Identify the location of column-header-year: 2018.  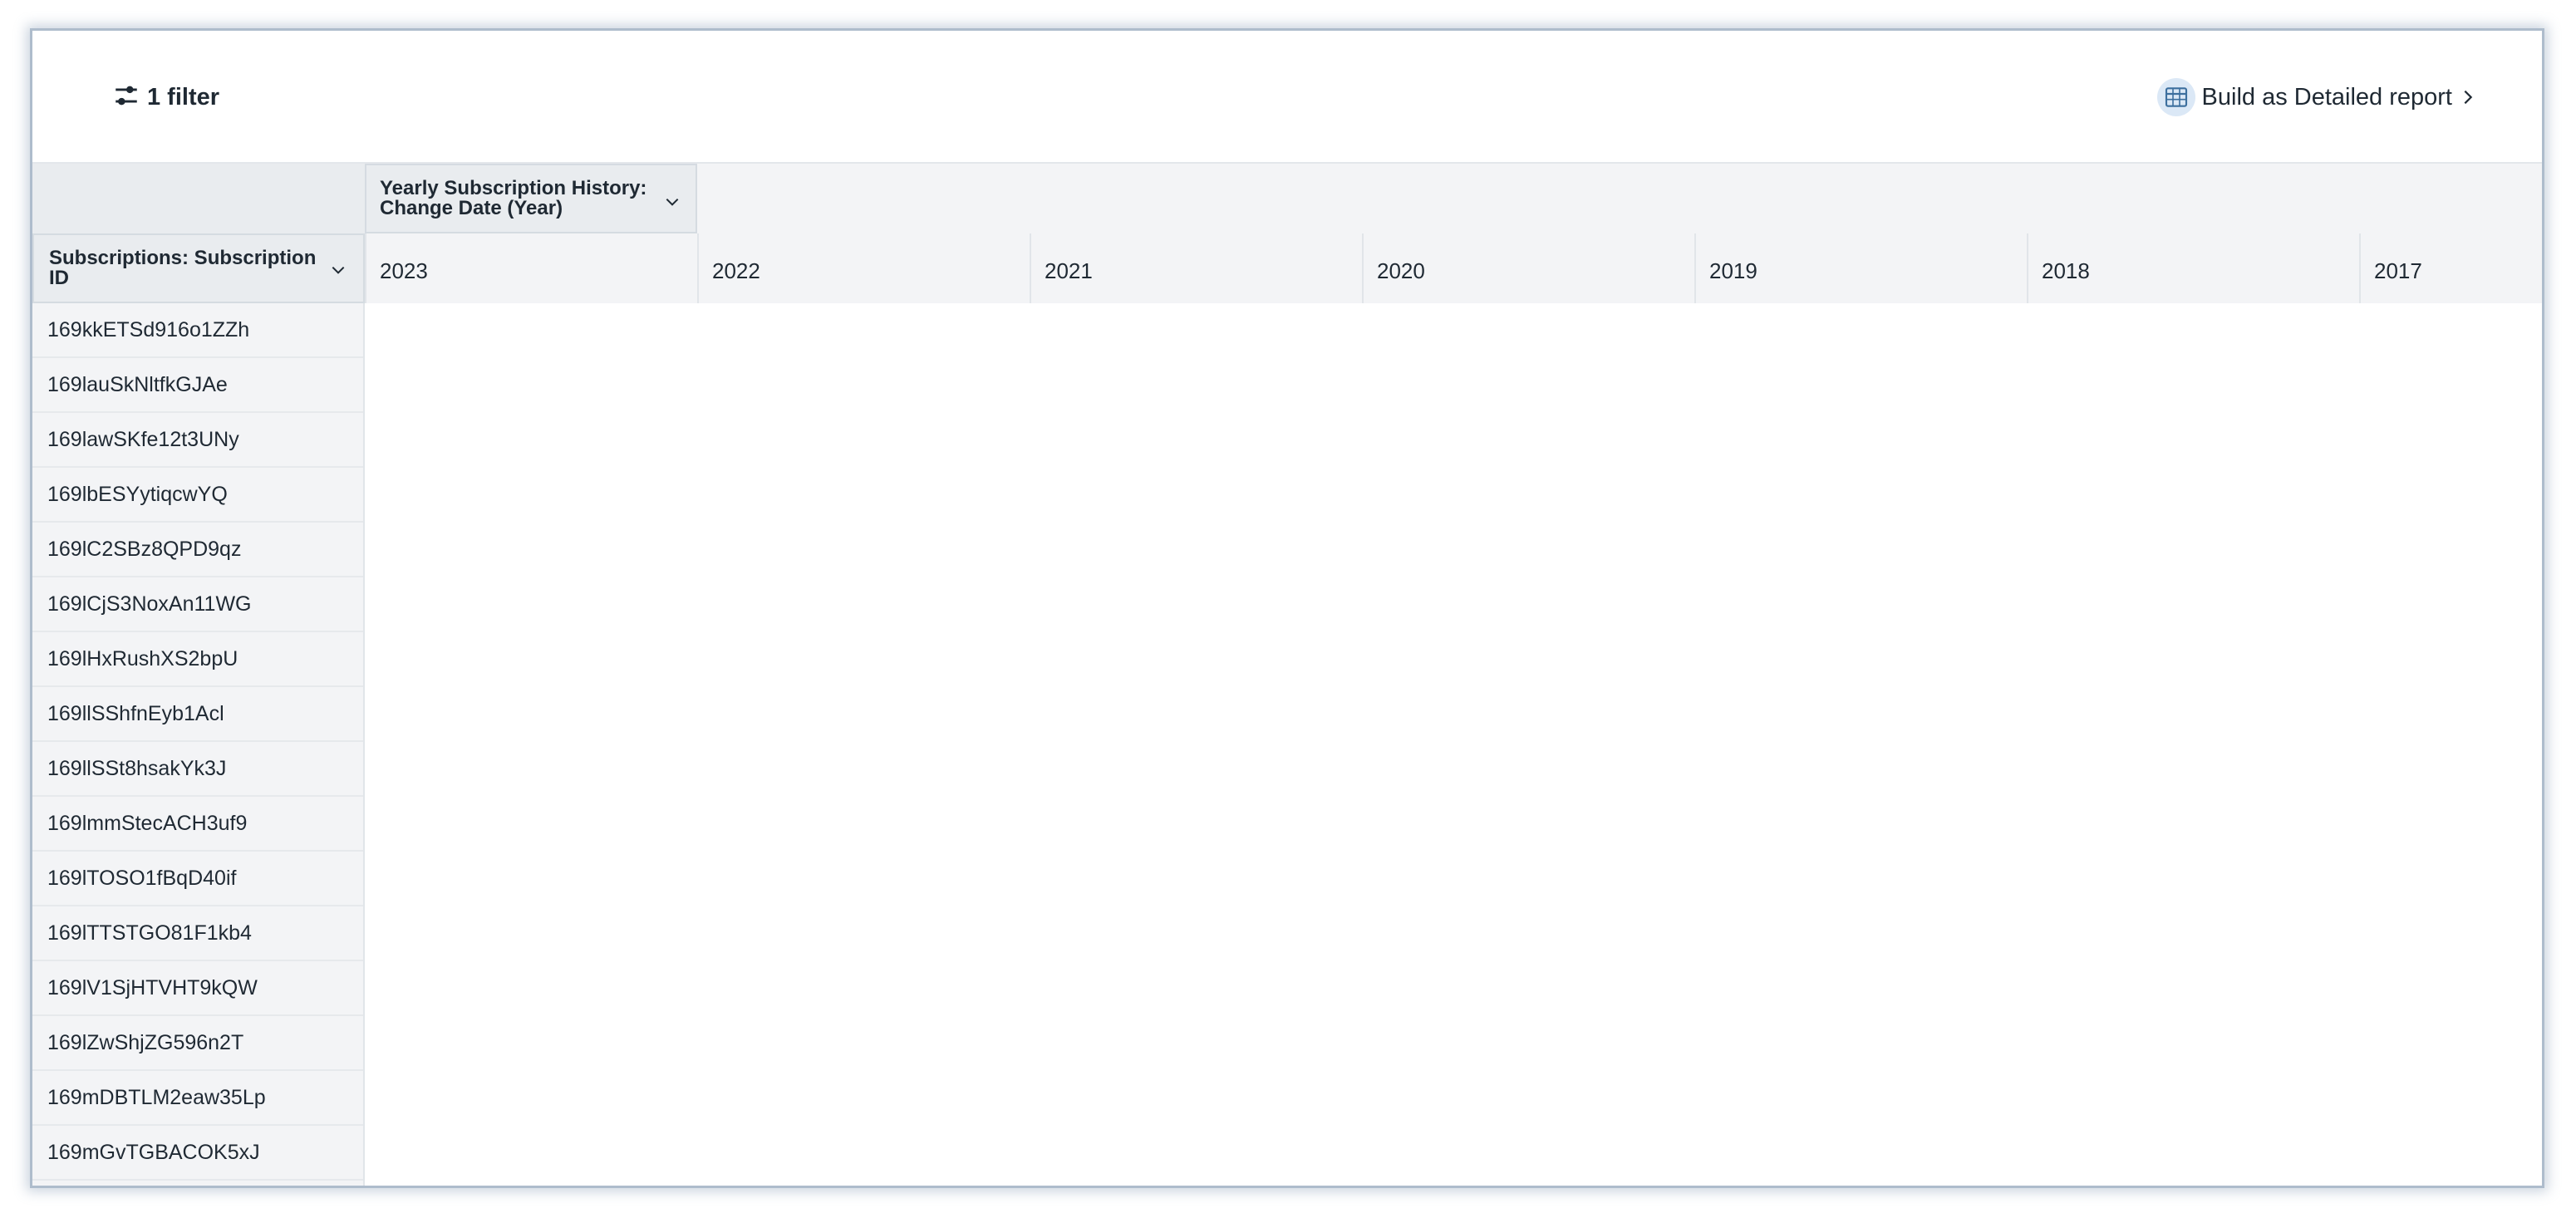
(2193, 268).